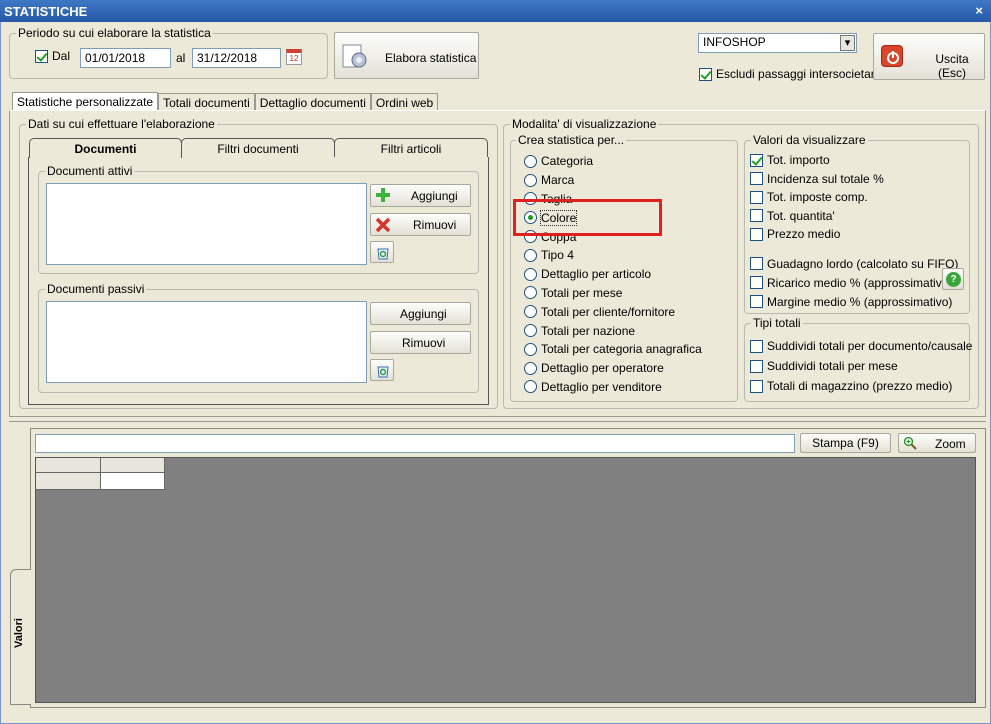 The width and height of the screenshot is (991, 724). I want to click on passivi-clear-button, so click(382, 370).